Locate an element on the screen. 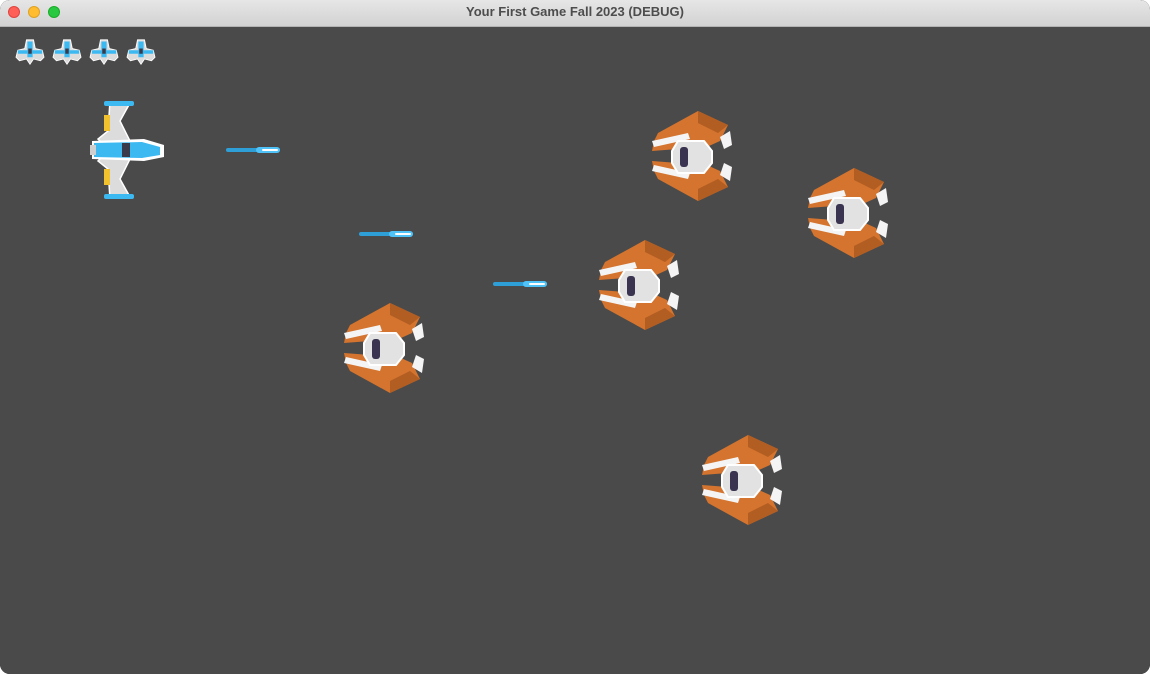 This screenshot has width=1150, height=674. window-title: Your First Game Fall 2023 (DEBUG) is located at coordinates (575, 11).